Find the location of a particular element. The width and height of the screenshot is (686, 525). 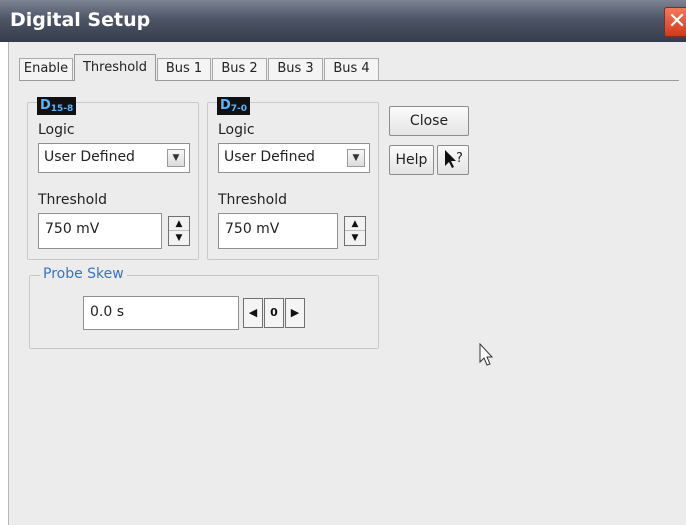

logic-dropdown-d7-0: User Defined ▼ is located at coordinates (294, 158).